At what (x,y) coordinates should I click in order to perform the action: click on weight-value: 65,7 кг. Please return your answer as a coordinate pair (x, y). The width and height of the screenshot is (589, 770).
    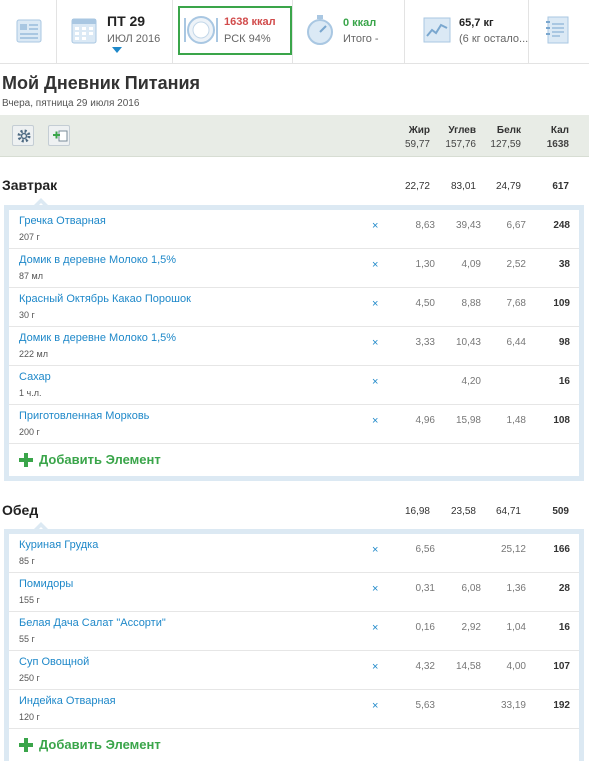
    Looking at the image, I should click on (476, 23).